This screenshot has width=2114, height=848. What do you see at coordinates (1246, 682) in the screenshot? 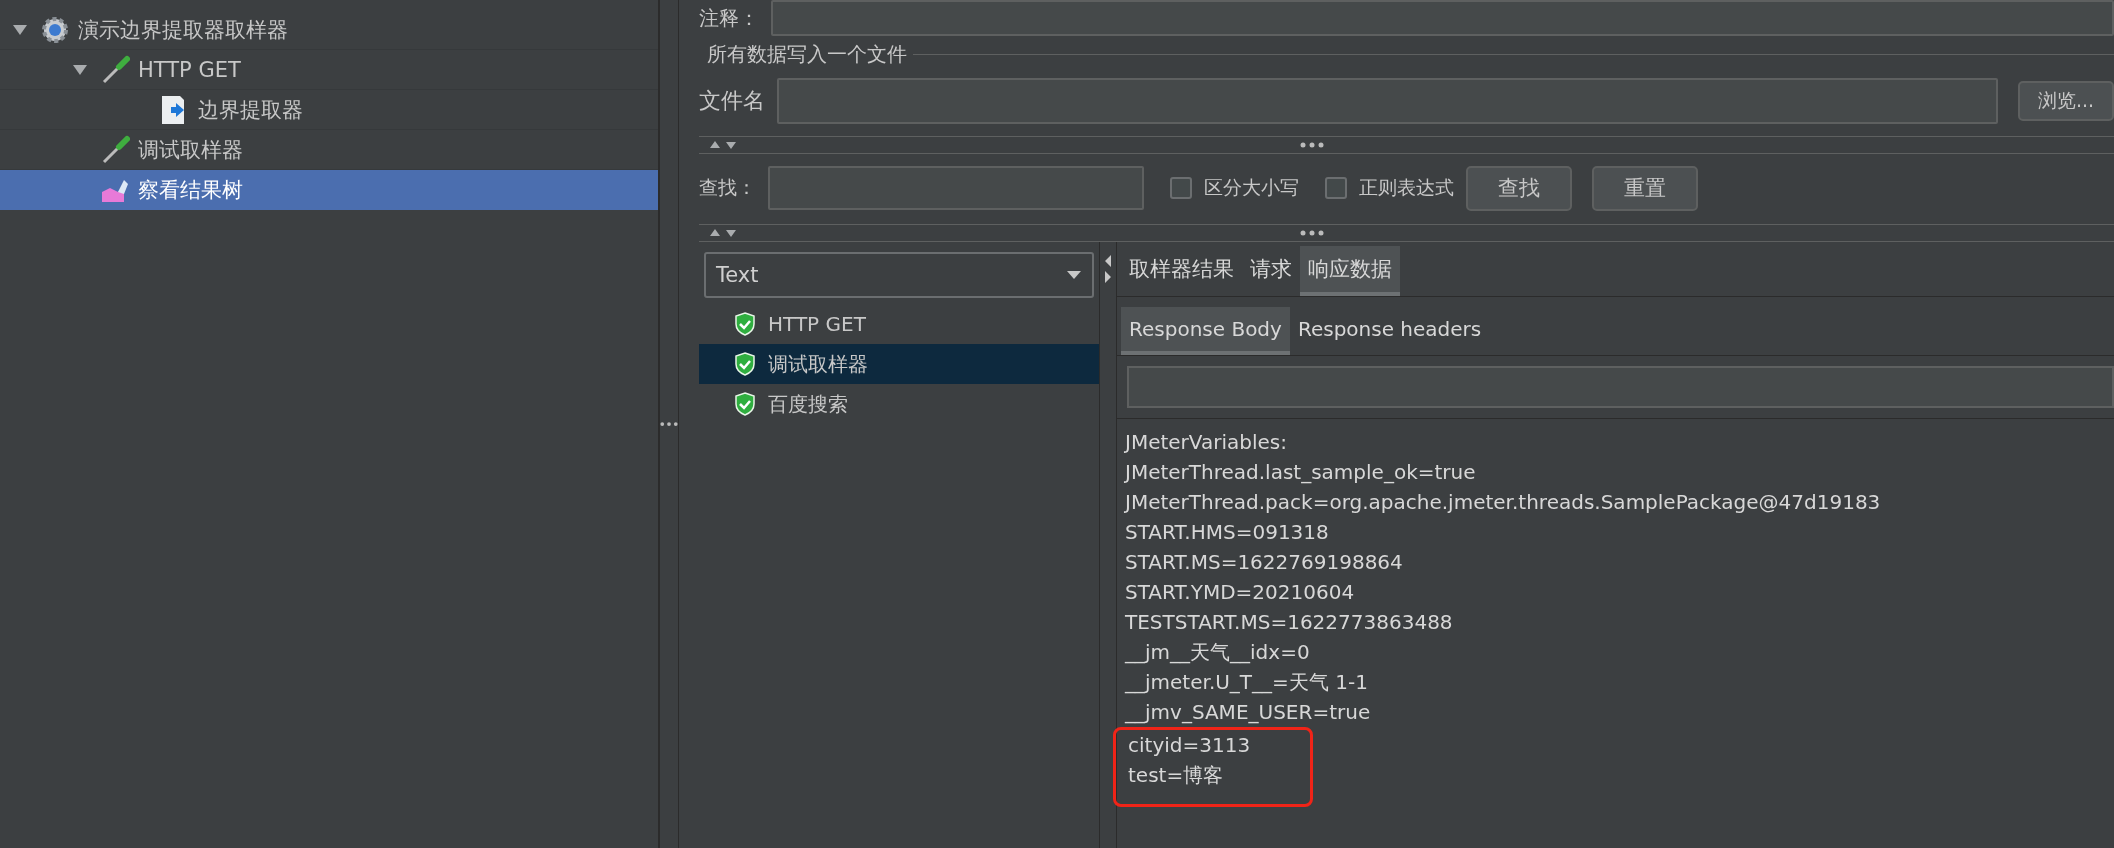
I see `response-line: __jmeter.U_T__=天气 1-1` at bounding box center [1246, 682].